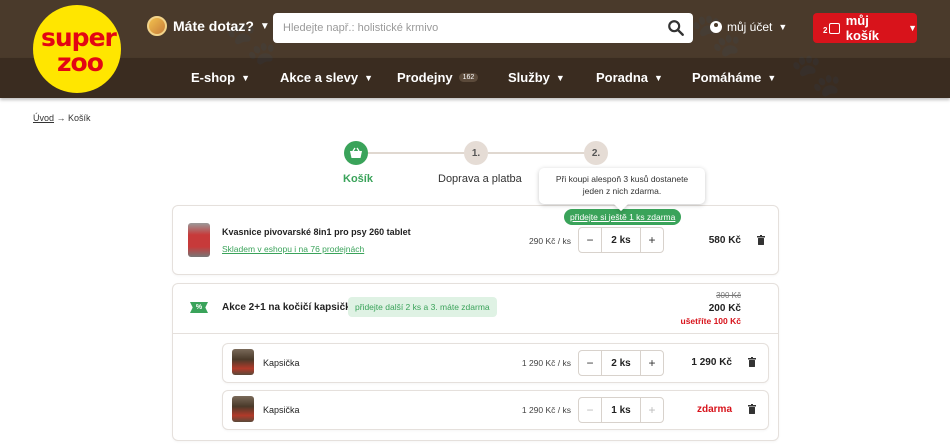 The width and height of the screenshot is (950, 446). Describe the element at coordinates (213, 77) in the screenshot. I see `nav-item-label: E-shop` at that location.